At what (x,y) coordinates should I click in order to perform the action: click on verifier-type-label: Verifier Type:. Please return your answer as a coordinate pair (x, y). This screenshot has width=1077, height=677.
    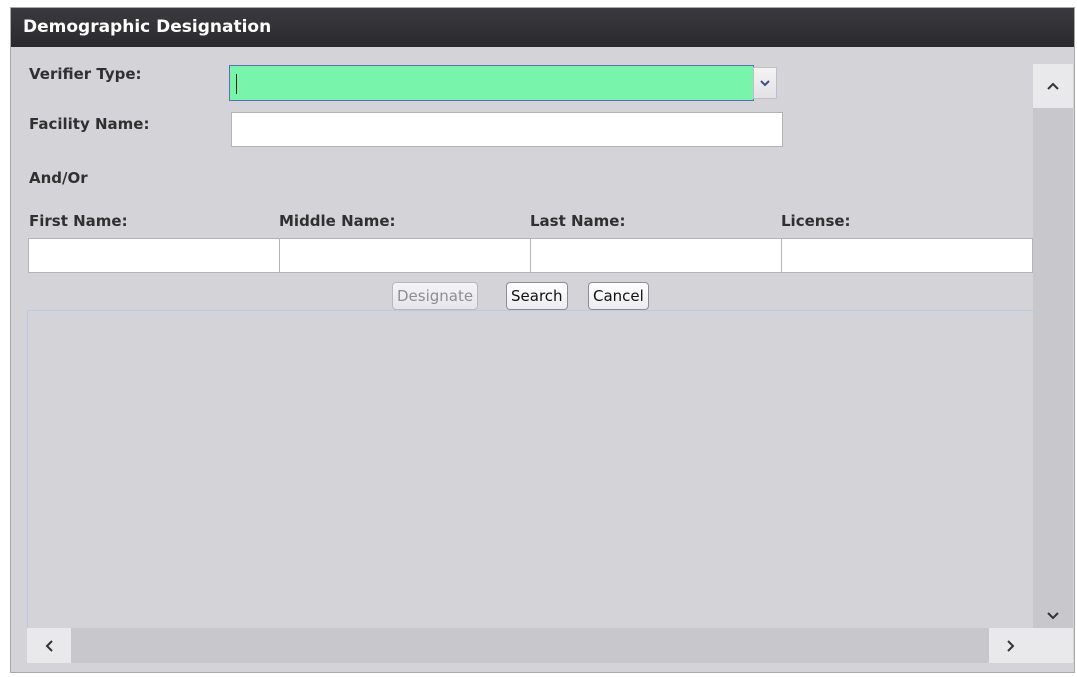
    Looking at the image, I should click on (85, 74).